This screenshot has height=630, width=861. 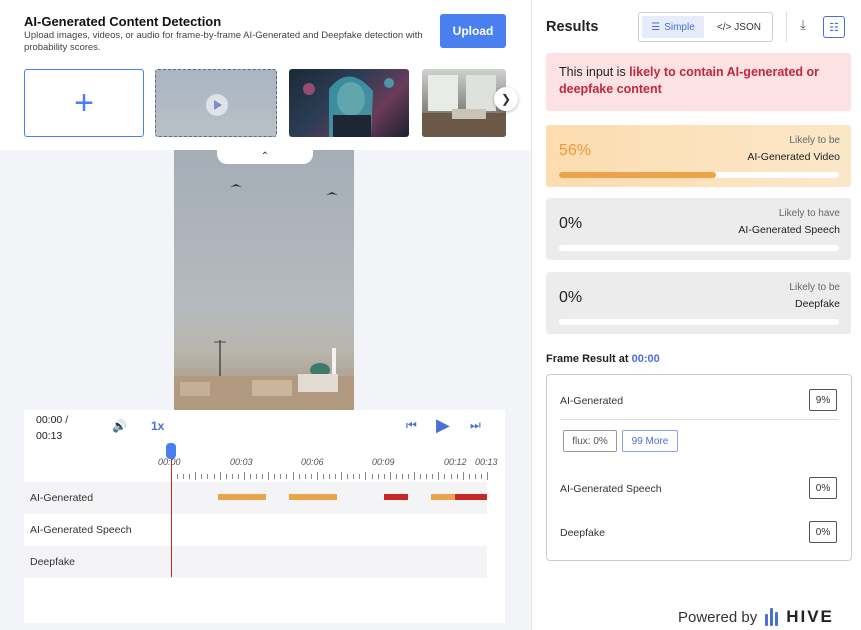 I want to click on layout-icon: ☷, so click(x=834, y=27).